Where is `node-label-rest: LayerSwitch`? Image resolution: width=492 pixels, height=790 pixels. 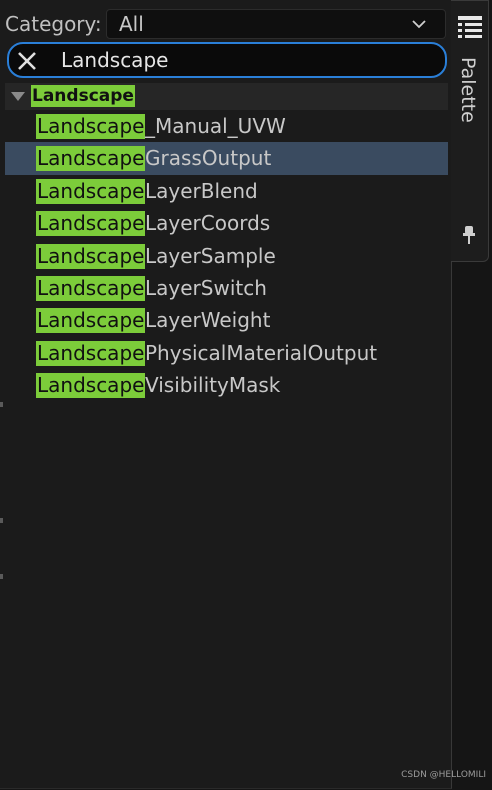 node-label-rest: LayerSwitch is located at coordinates (206, 287).